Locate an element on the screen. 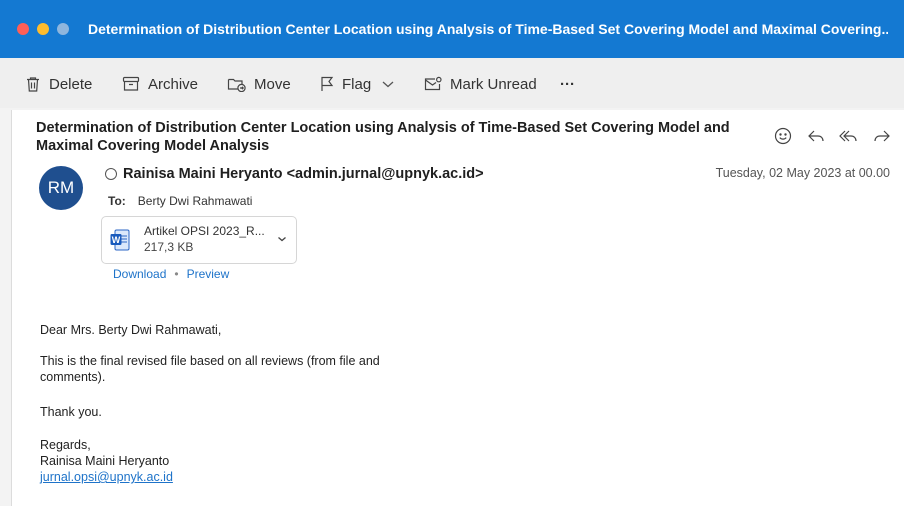 The width and height of the screenshot is (904, 506). trash-icon is located at coordinates (33, 84).